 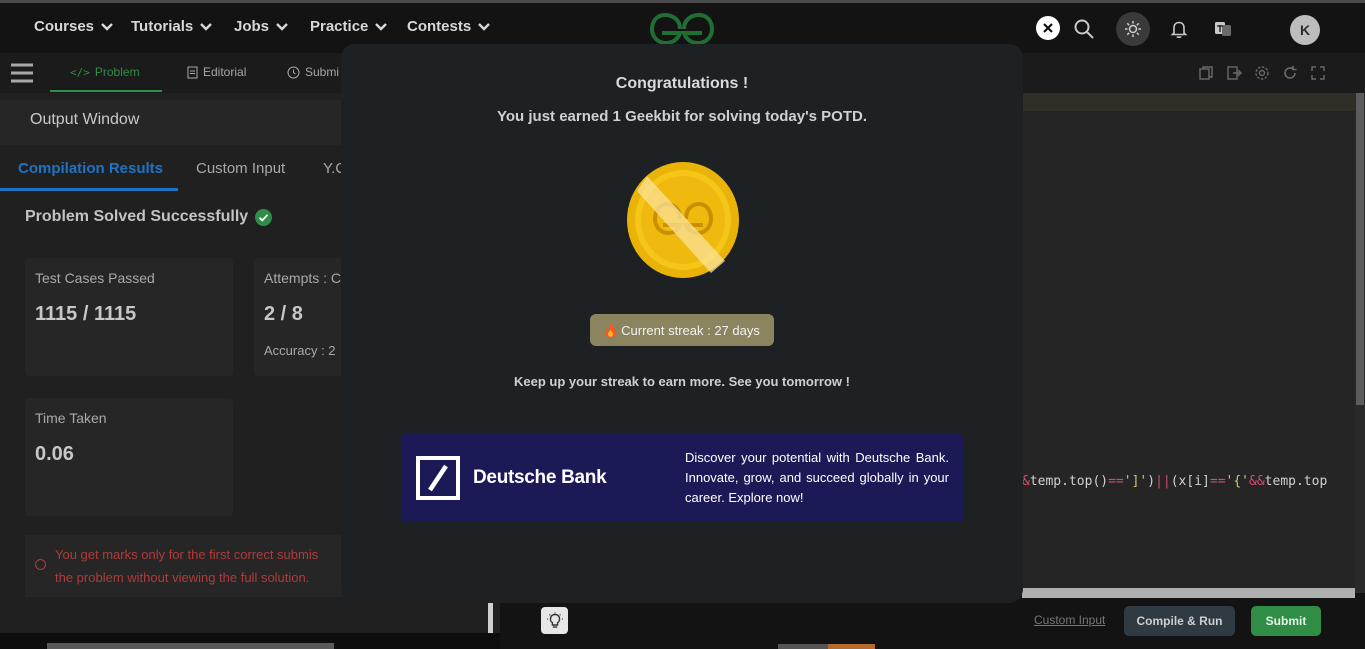 I want to click on editor-horizontal-scrollbar, so click(x=1188, y=593).